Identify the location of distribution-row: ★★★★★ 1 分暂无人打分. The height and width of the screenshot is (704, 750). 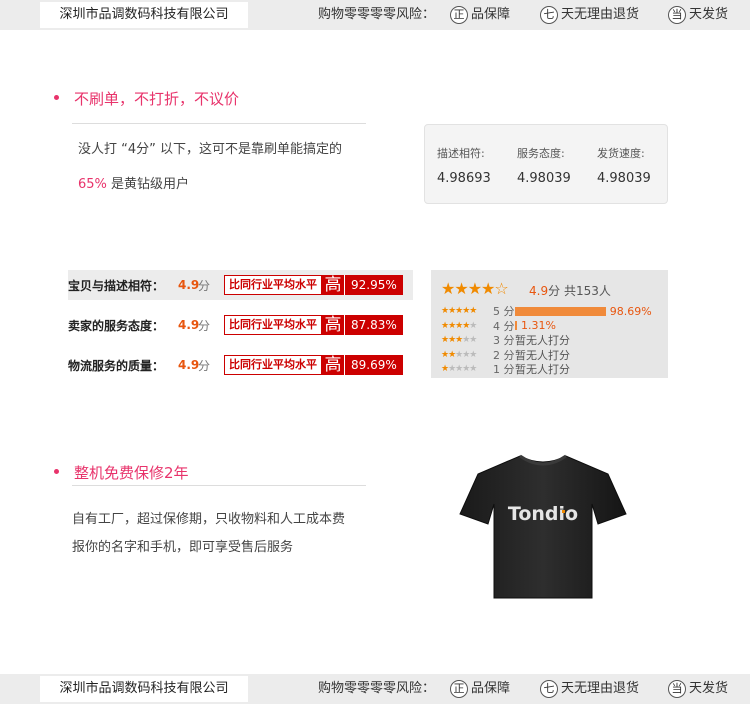
(505, 369).